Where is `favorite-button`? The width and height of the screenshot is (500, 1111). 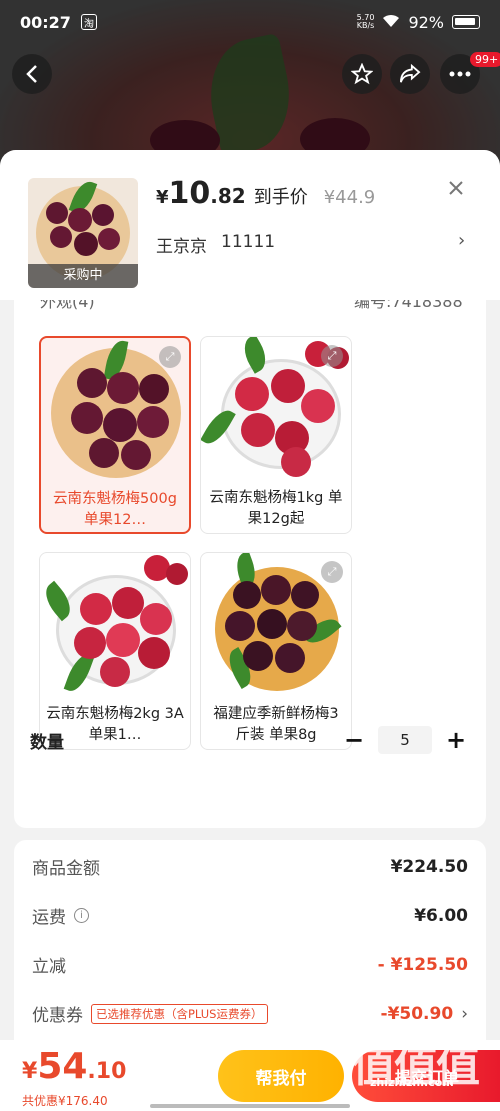 favorite-button is located at coordinates (362, 74).